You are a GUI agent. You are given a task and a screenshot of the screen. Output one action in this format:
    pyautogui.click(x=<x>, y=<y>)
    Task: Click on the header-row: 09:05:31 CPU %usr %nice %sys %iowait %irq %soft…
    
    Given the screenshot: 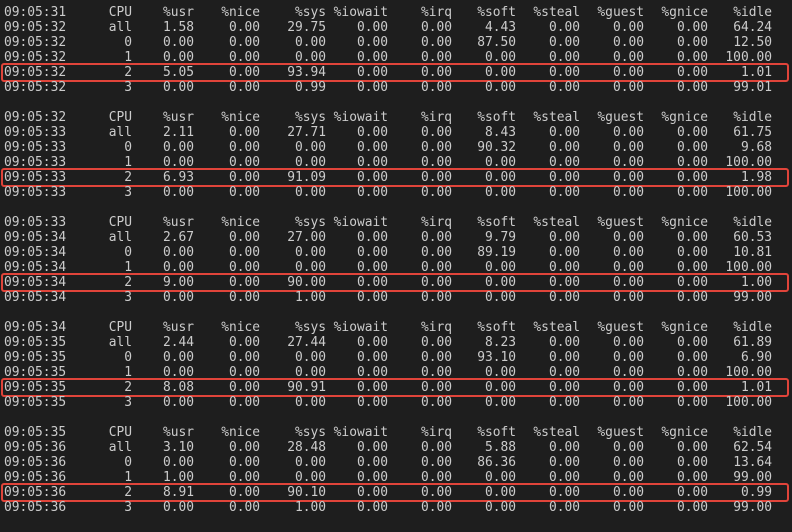 What is the action you would take?
    pyautogui.click(x=396, y=12)
    